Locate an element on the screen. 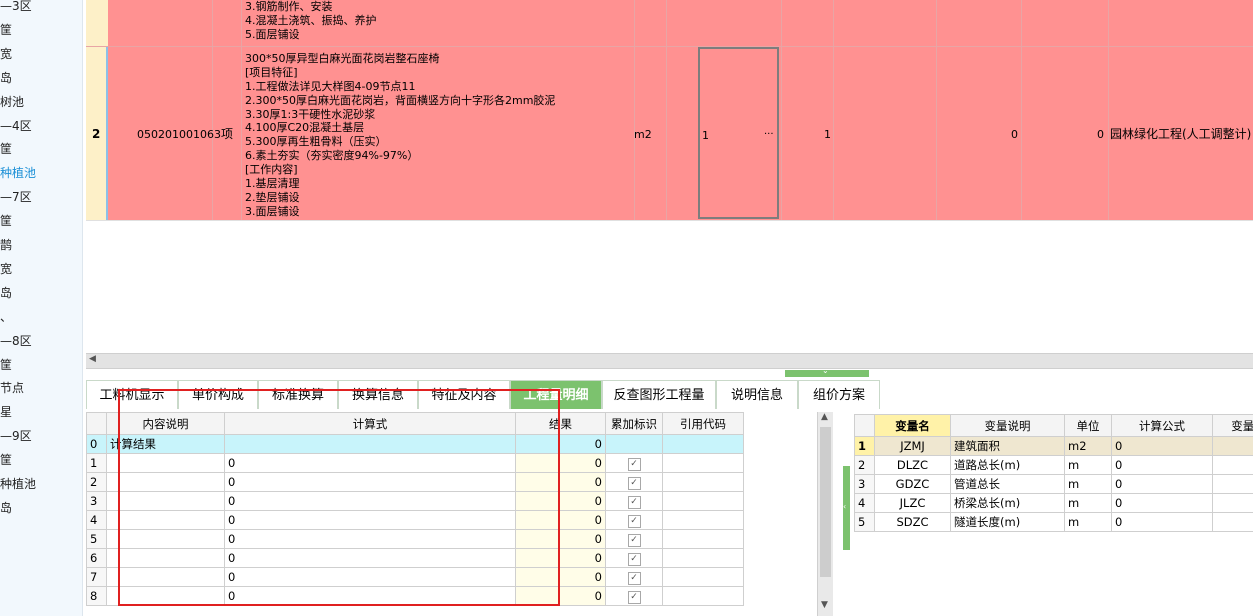 This screenshot has height=616, width=1253. tree-node: 种植池 is located at coordinates (18, 484).